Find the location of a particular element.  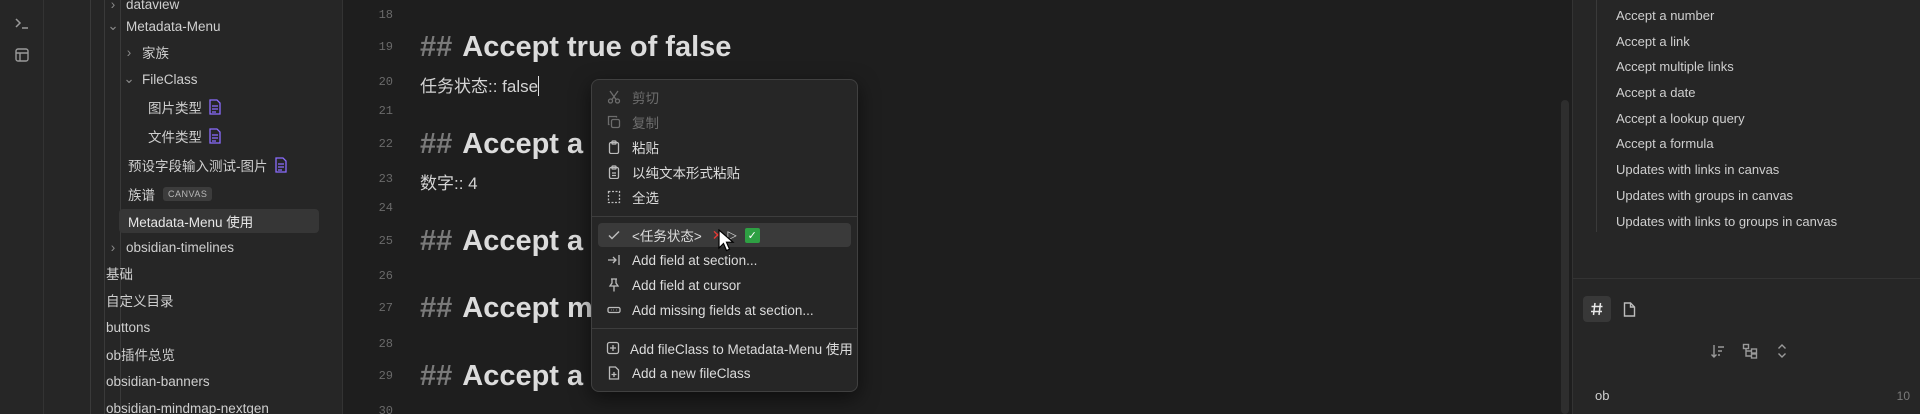

heading-text: Accept a d is located at coordinates (535, 376).